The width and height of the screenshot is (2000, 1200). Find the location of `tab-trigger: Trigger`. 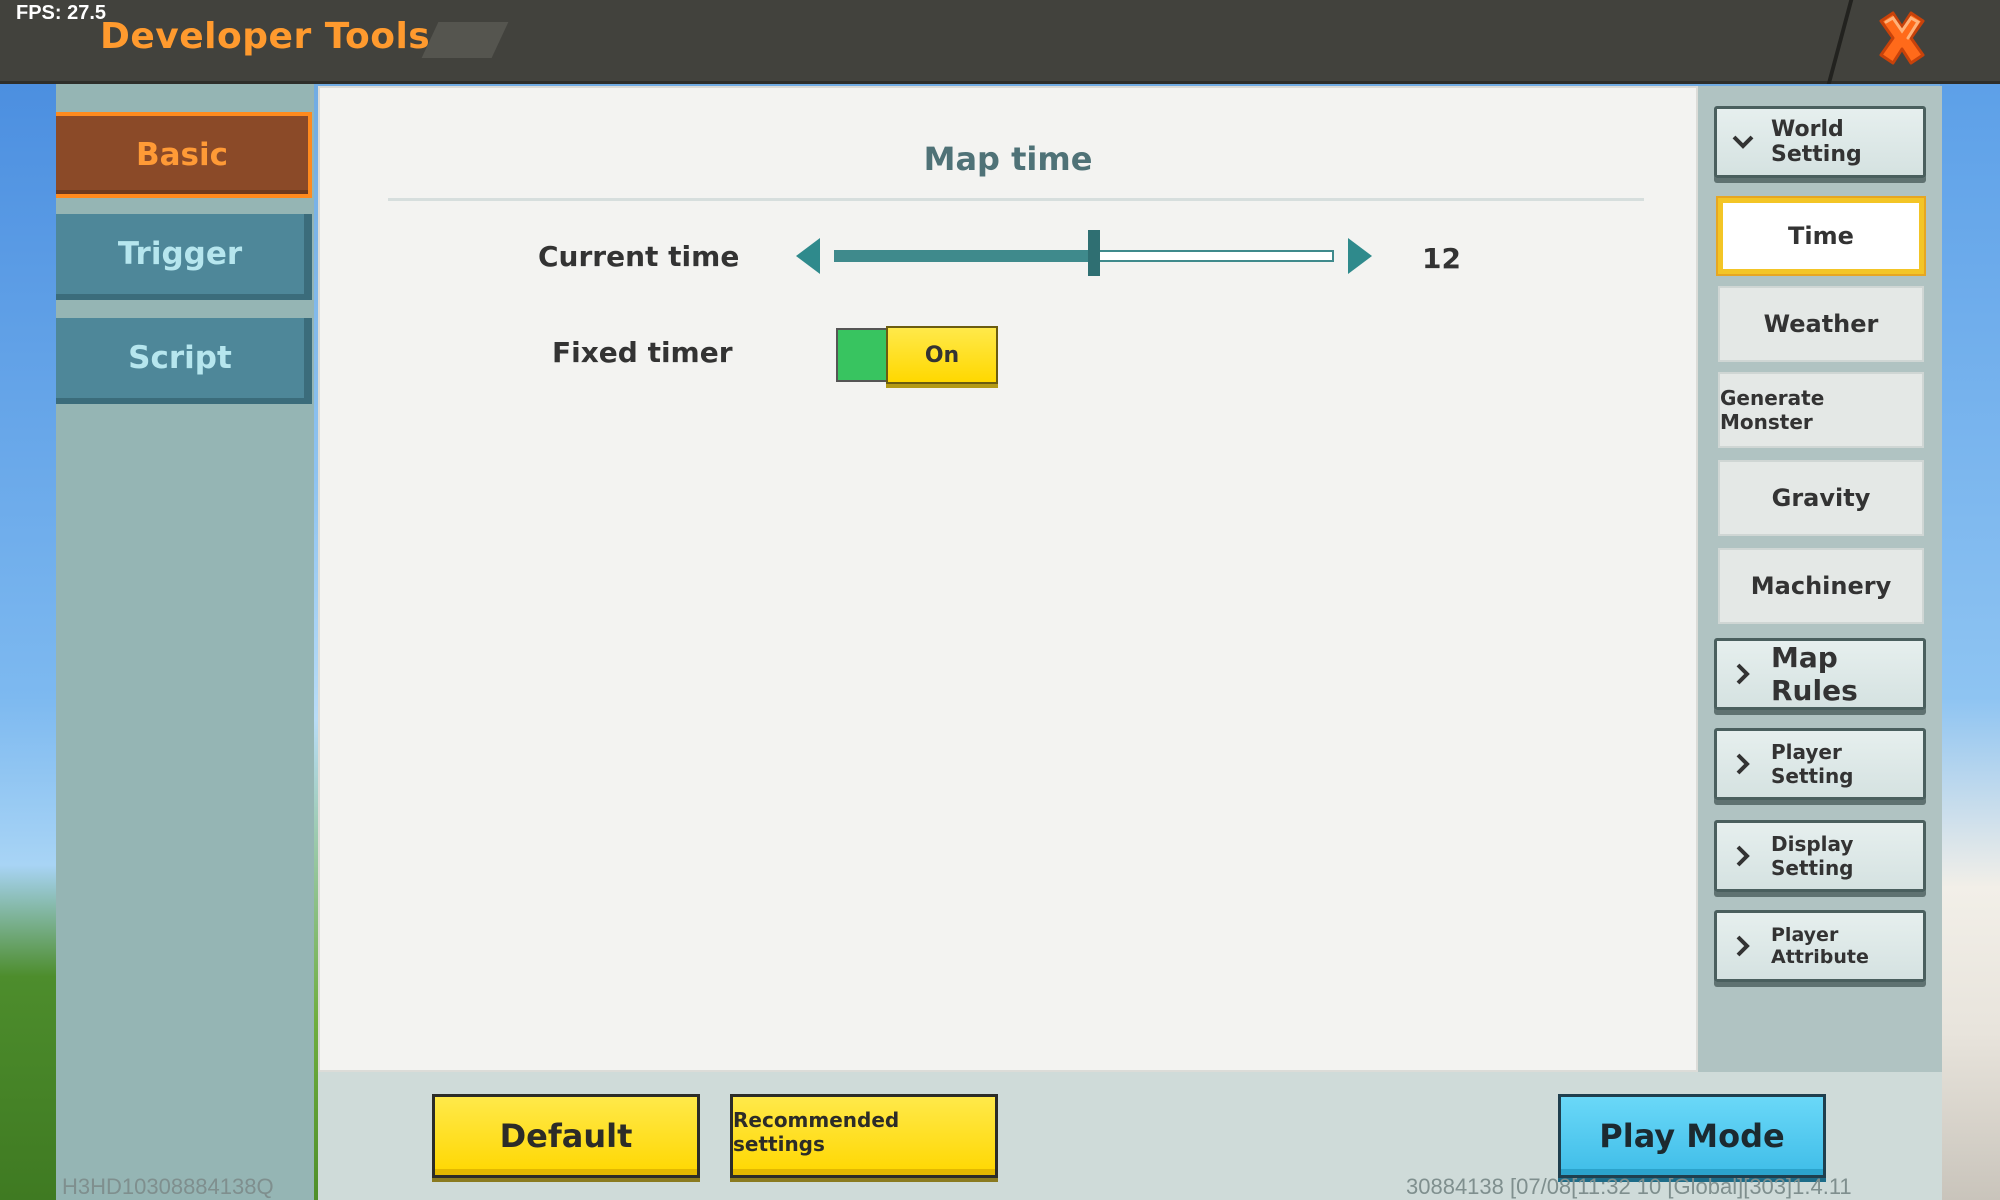

tab-trigger: Trigger is located at coordinates (184, 257).